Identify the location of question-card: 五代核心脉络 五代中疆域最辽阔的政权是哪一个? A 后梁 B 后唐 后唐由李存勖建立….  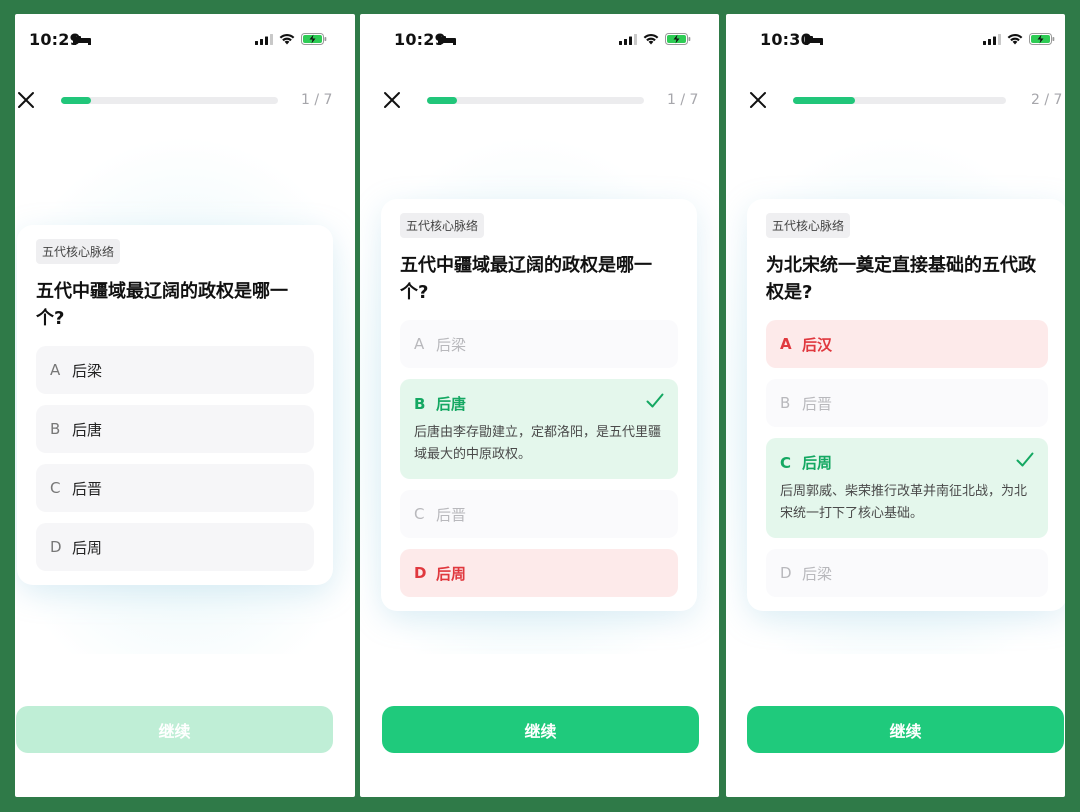
(539, 405).